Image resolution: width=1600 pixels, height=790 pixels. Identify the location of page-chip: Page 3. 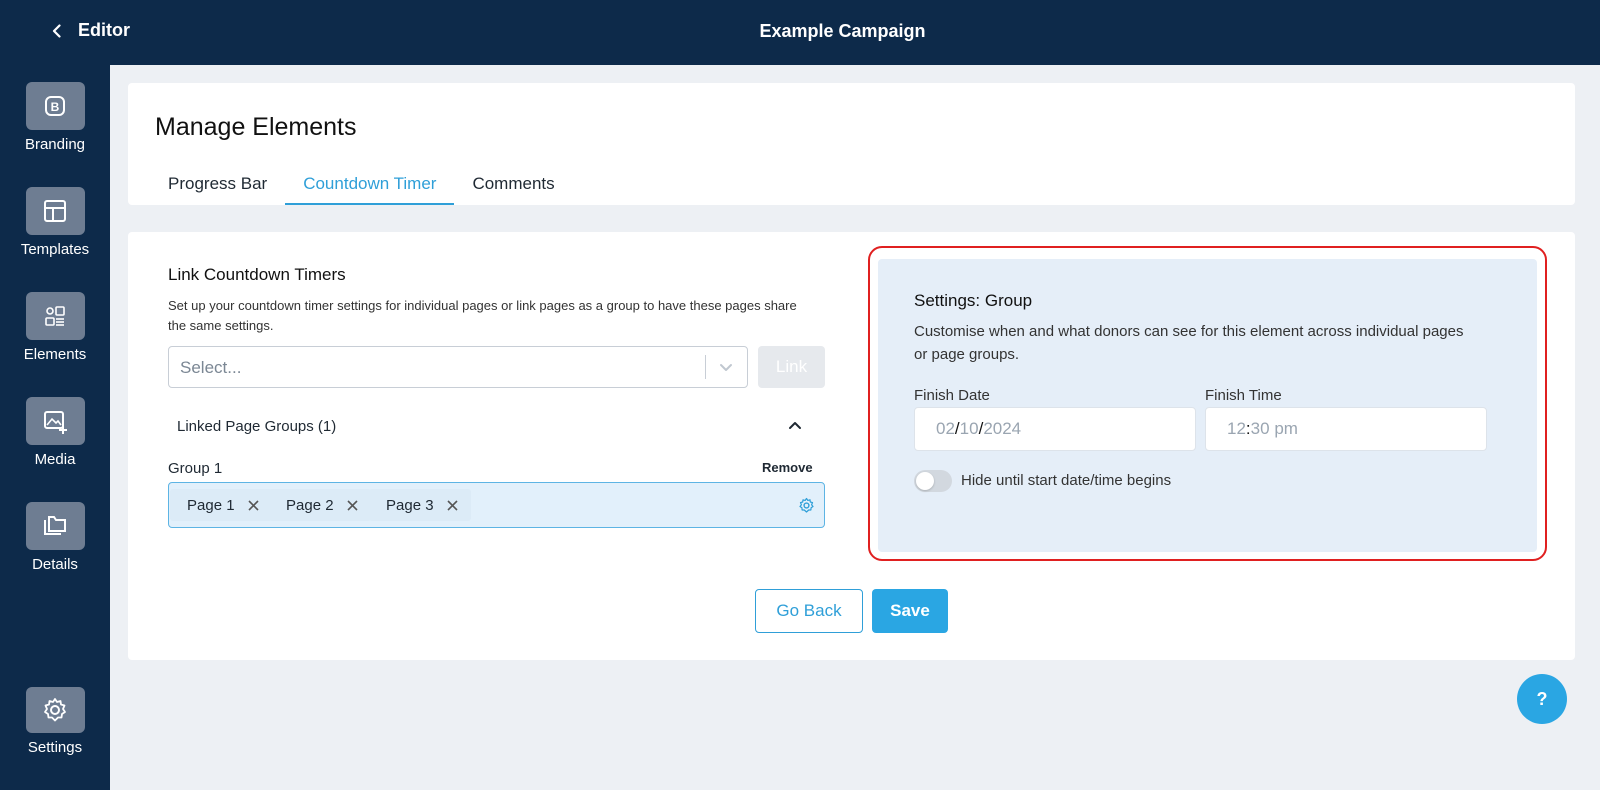
(420, 505).